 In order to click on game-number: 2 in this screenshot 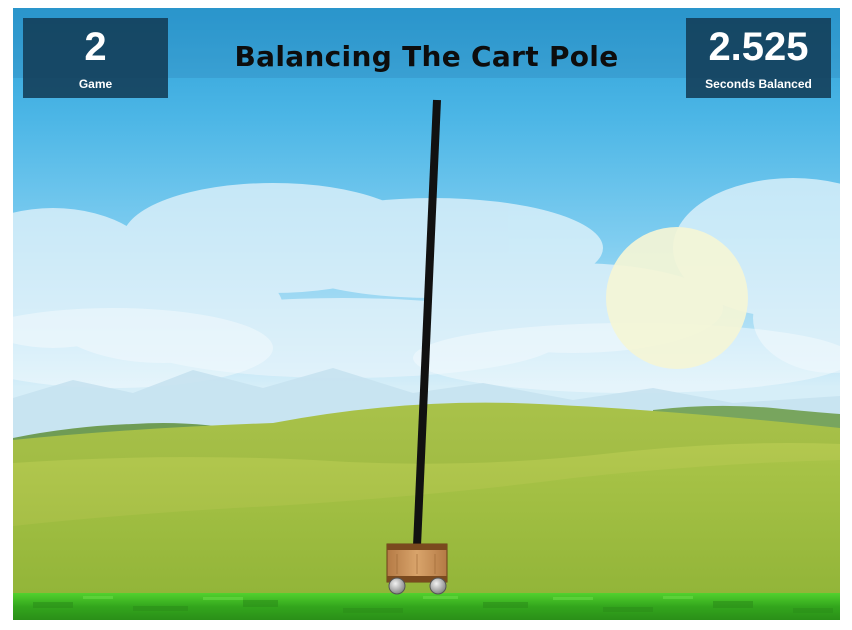, I will do `click(95, 47)`.